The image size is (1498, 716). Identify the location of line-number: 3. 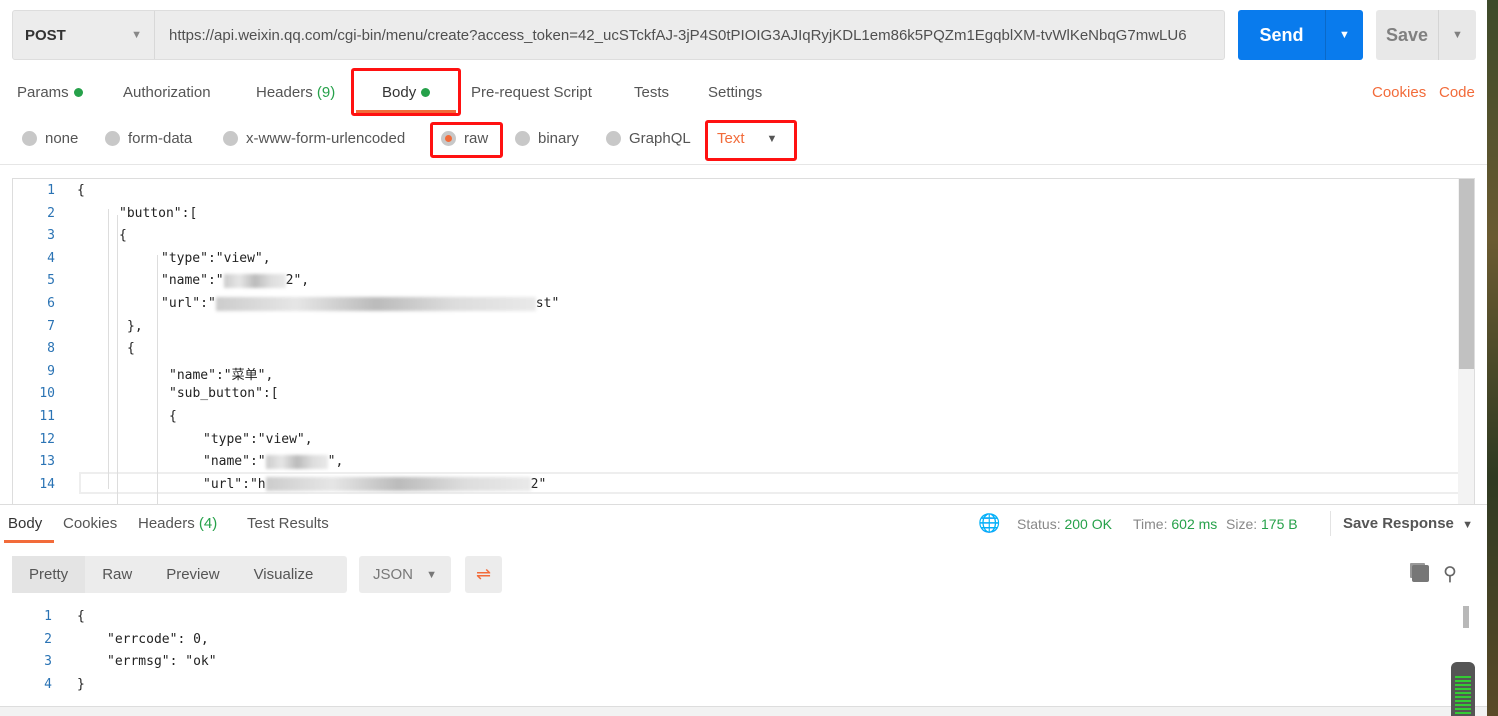
(48, 662).